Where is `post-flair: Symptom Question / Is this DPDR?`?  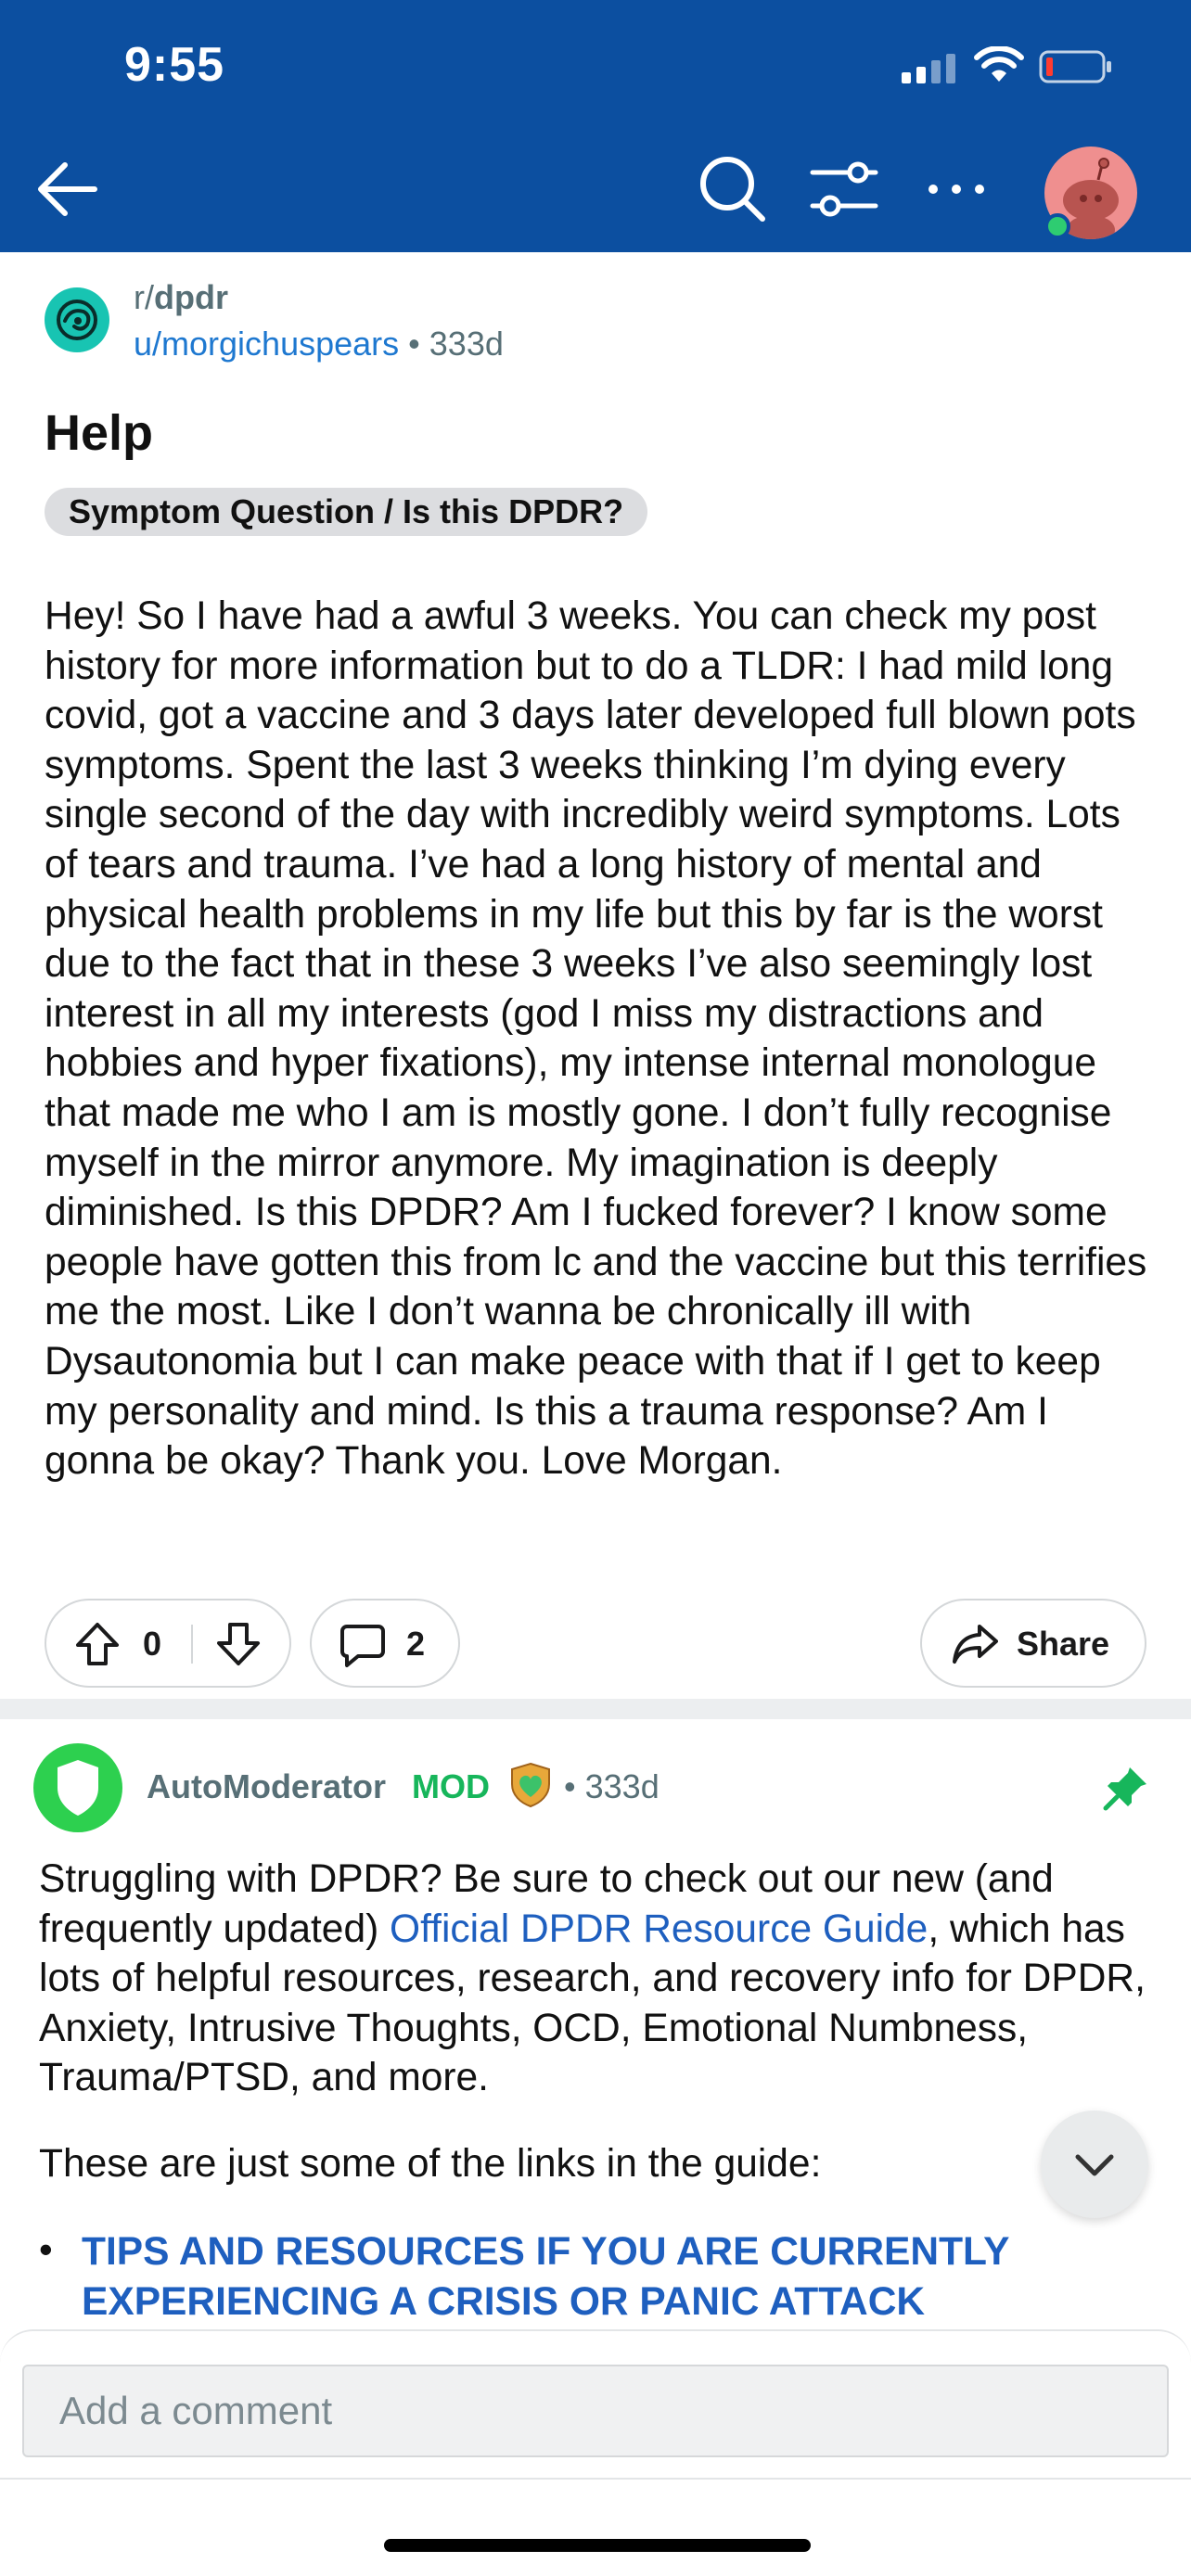
post-flair: Symptom Question / Is this DPDR? is located at coordinates (347, 512).